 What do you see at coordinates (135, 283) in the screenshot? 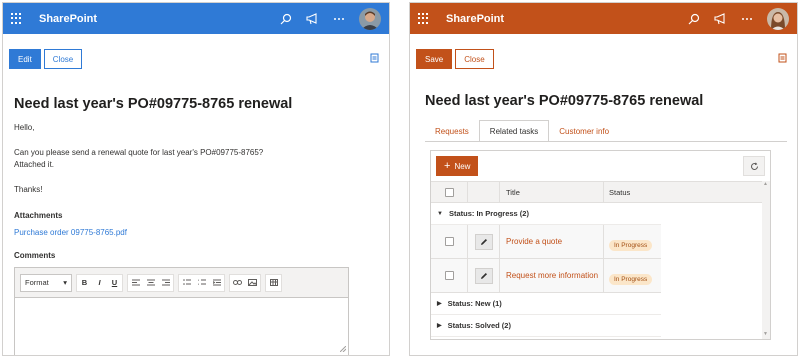
I see `align-left-icon` at bounding box center [135, 283].